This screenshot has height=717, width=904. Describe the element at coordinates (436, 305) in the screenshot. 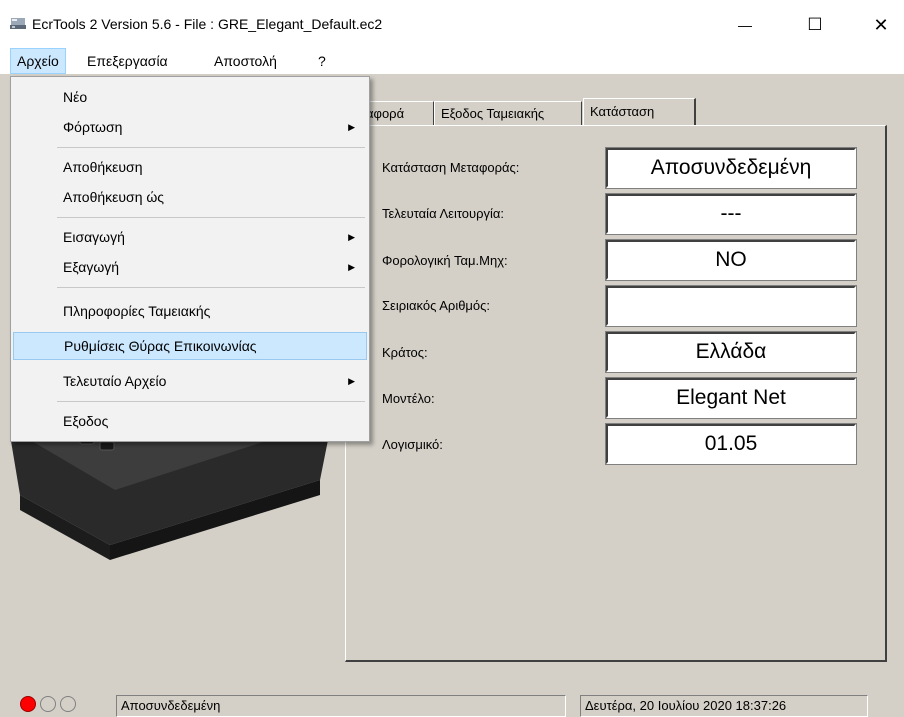

I see `serial-number-label: Σειριακός Αριθμός:` at that location.